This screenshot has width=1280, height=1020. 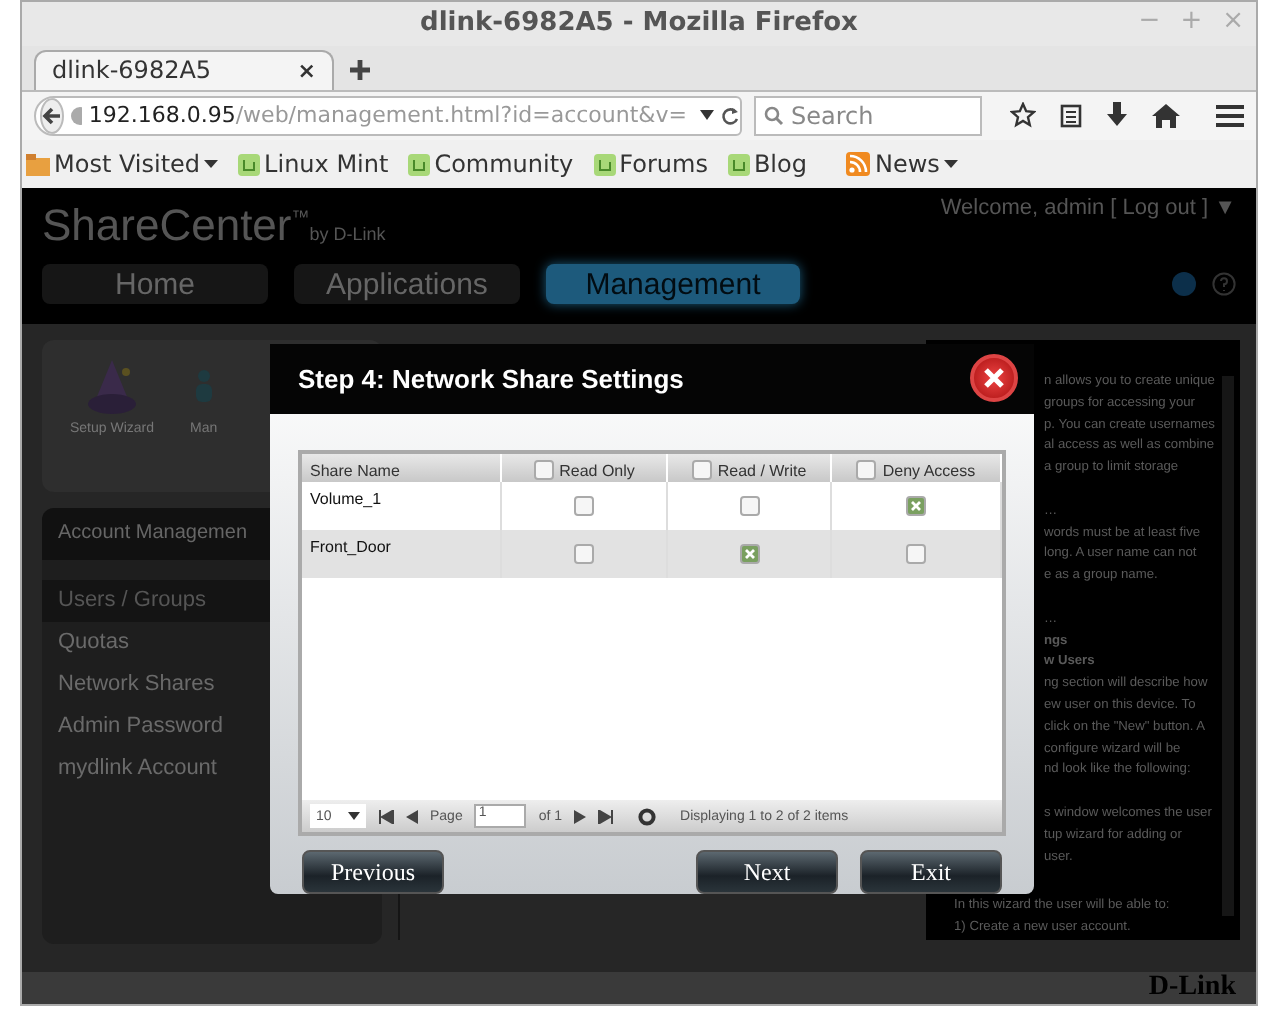 What do you see at coordinates (767, 872) in the screenshot?
I see `wizard-button: Next` at bounding box center [767, 872].